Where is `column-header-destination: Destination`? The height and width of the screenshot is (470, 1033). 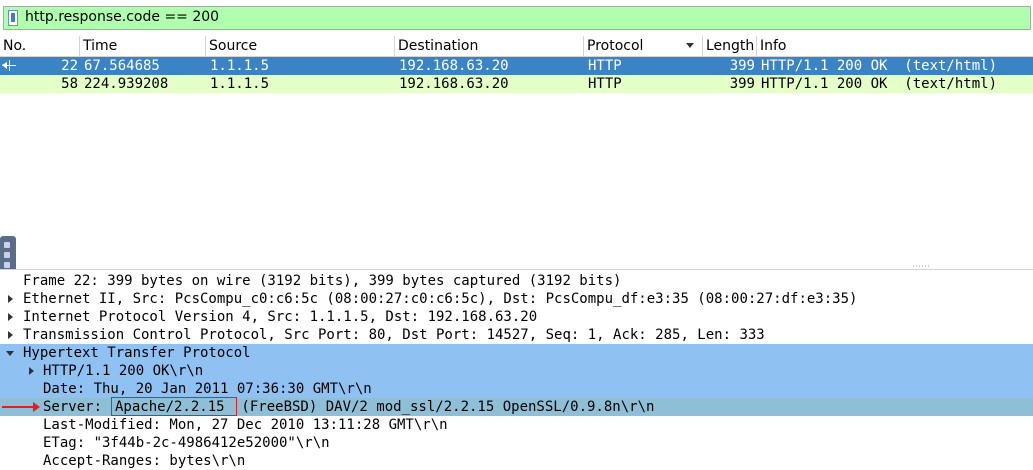
column-header-destination: Destination is located at coordinates (489, 46).